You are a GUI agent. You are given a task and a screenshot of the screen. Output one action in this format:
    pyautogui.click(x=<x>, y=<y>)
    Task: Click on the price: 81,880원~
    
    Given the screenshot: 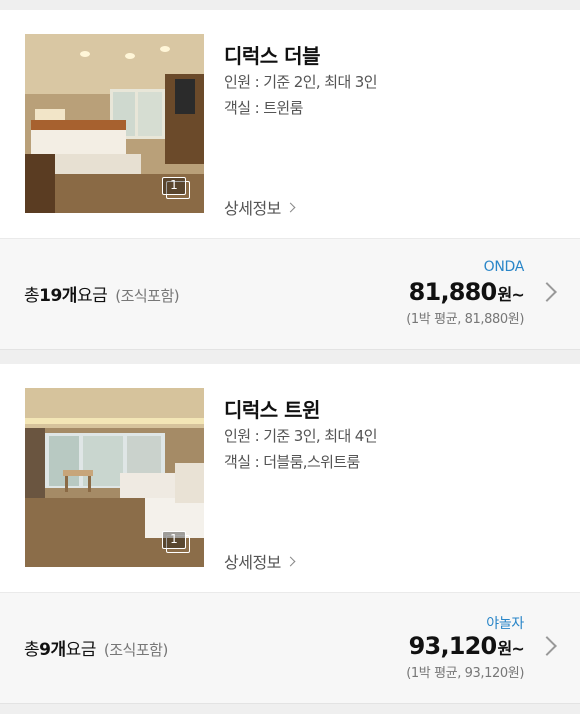 What is the action you would take?
    pyautogui.click(x=465, y=292)
    